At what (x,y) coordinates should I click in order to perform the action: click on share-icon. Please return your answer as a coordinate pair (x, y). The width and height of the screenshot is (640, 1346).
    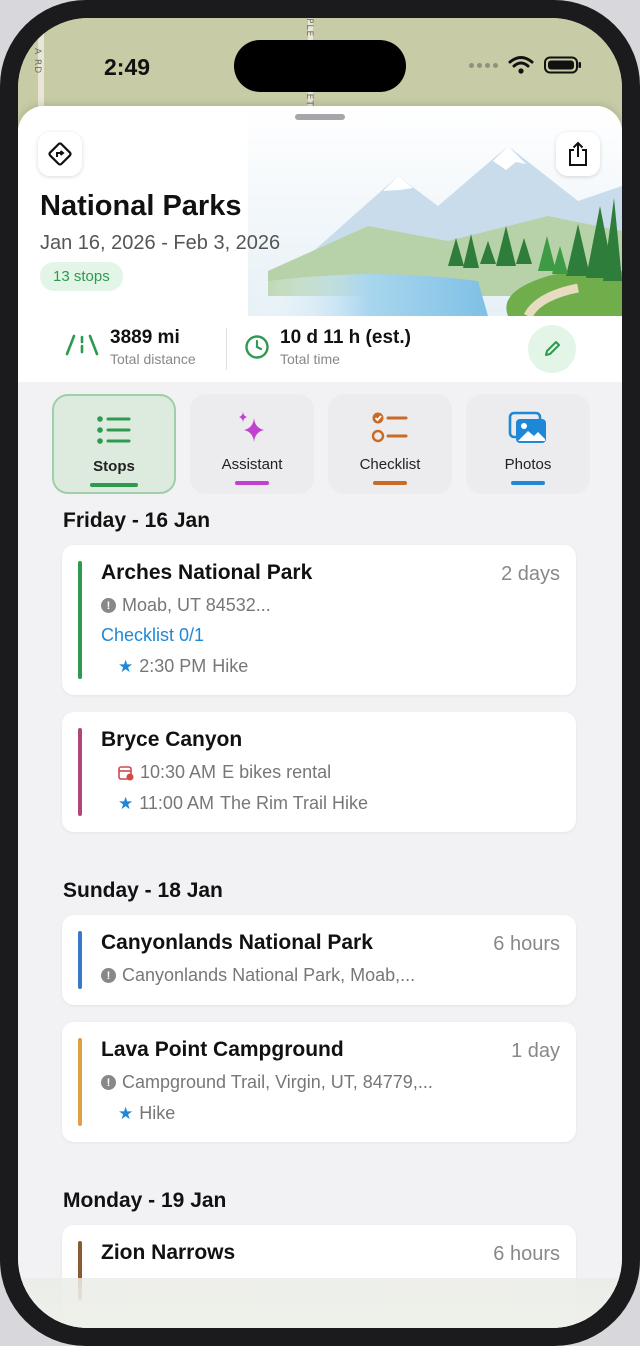
    Looking at the image, I should click on (578, 153).